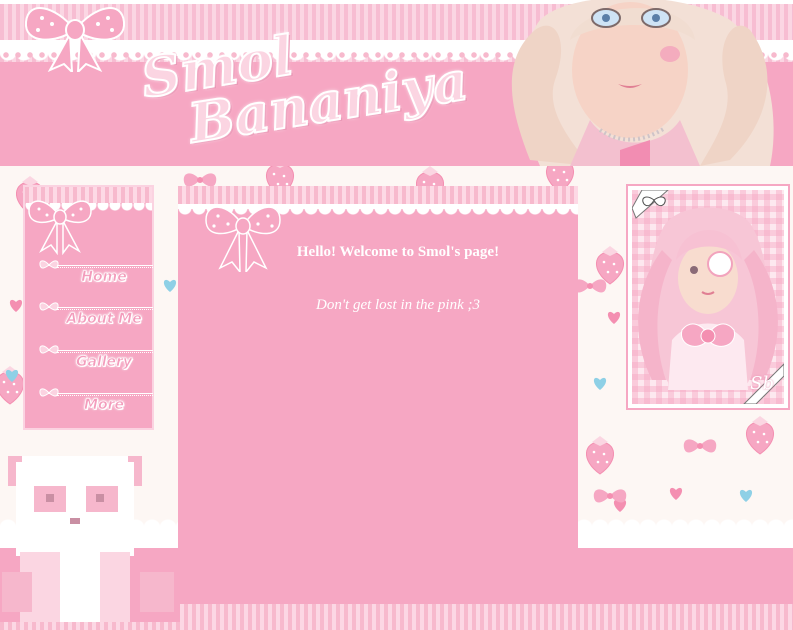  What do you see at coordinates (104, 319) in the screenshot?
I see `nav-about-label: About Me` at bounding box center [104, 319].